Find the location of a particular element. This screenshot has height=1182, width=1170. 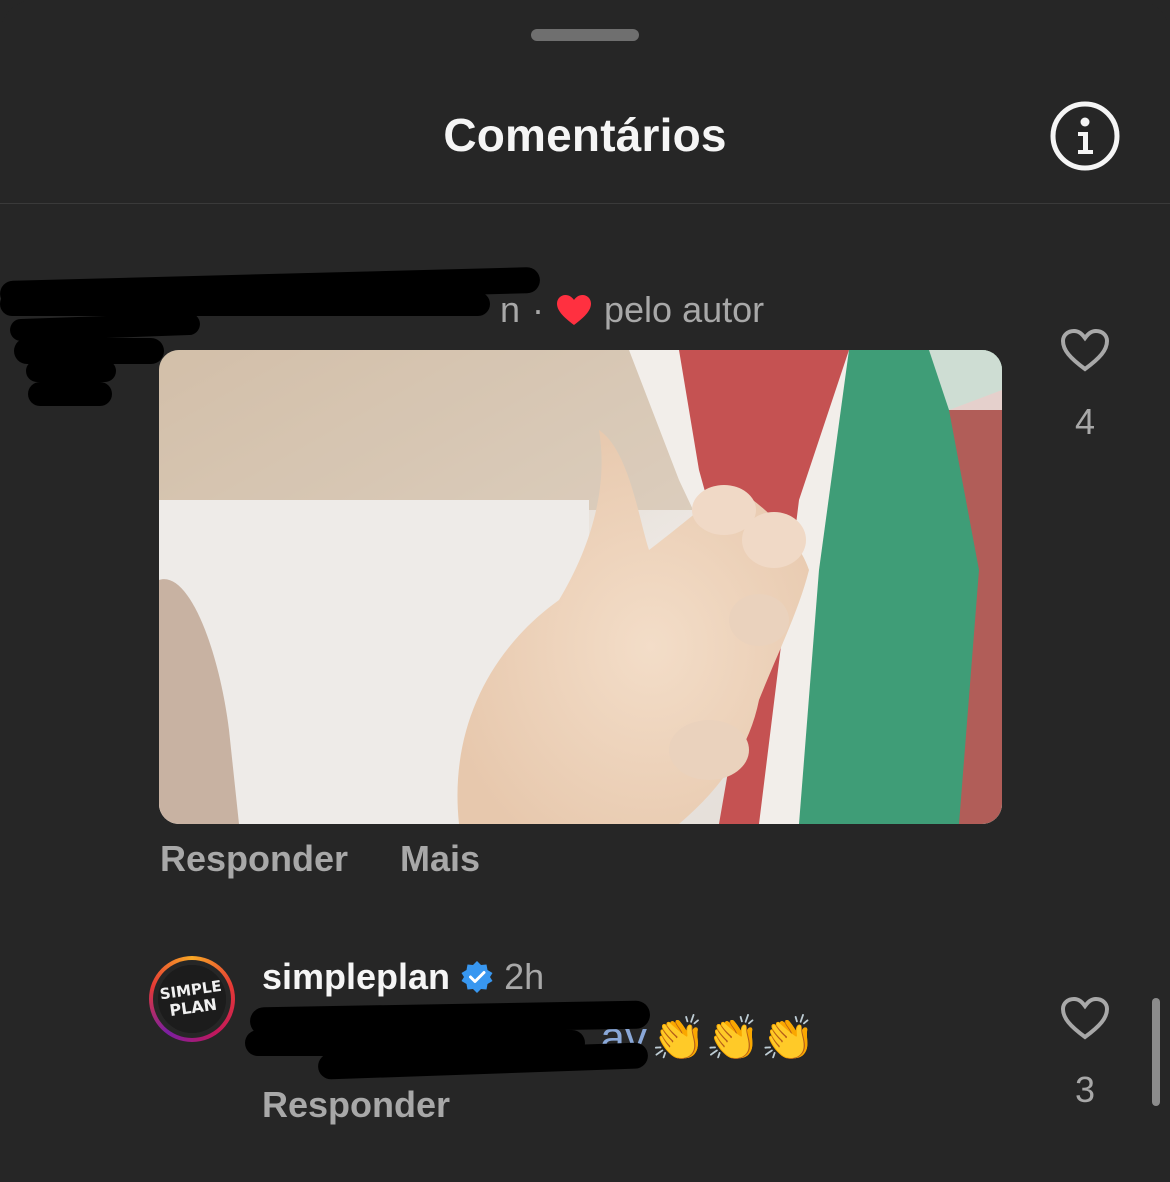

avatar: SIMPLE PLAN is located at coordinates (192, 999).